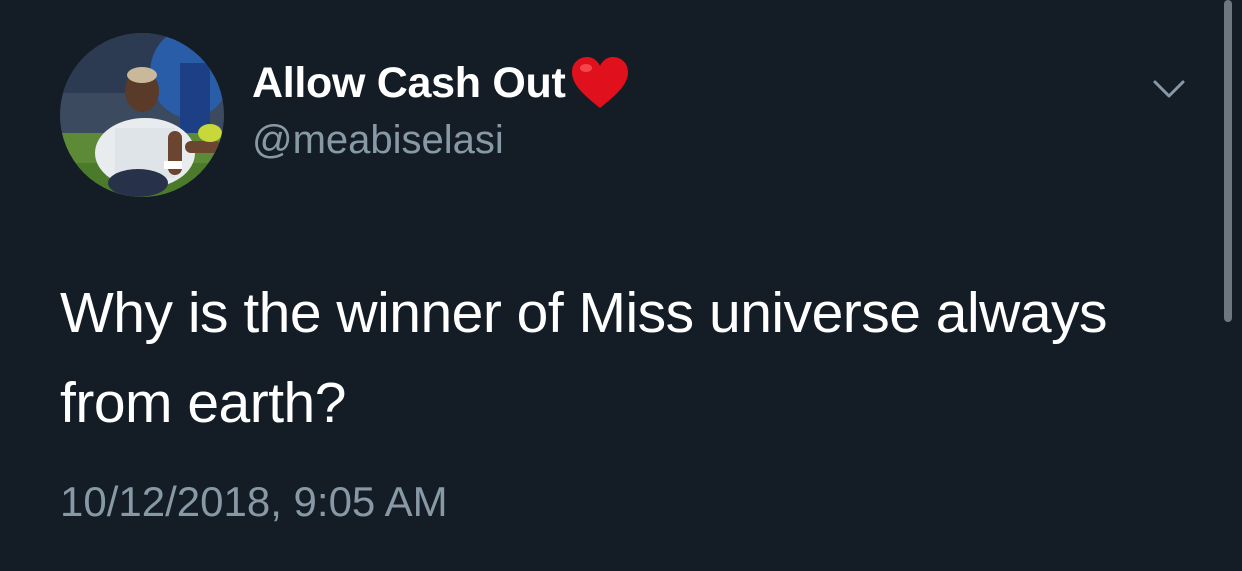  I want to click on avatar, so click(142, 115).